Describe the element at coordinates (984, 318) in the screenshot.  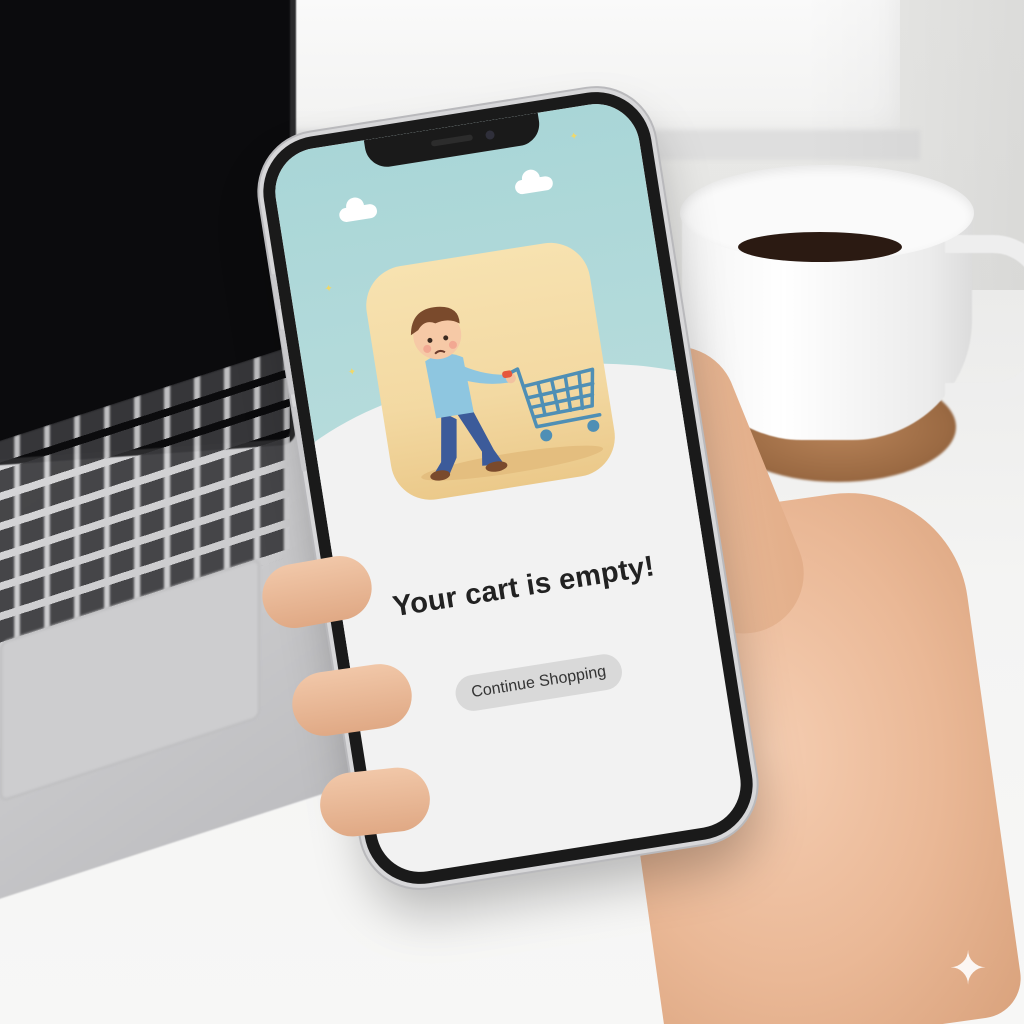
I see `coffee-cup-handle` at that location.